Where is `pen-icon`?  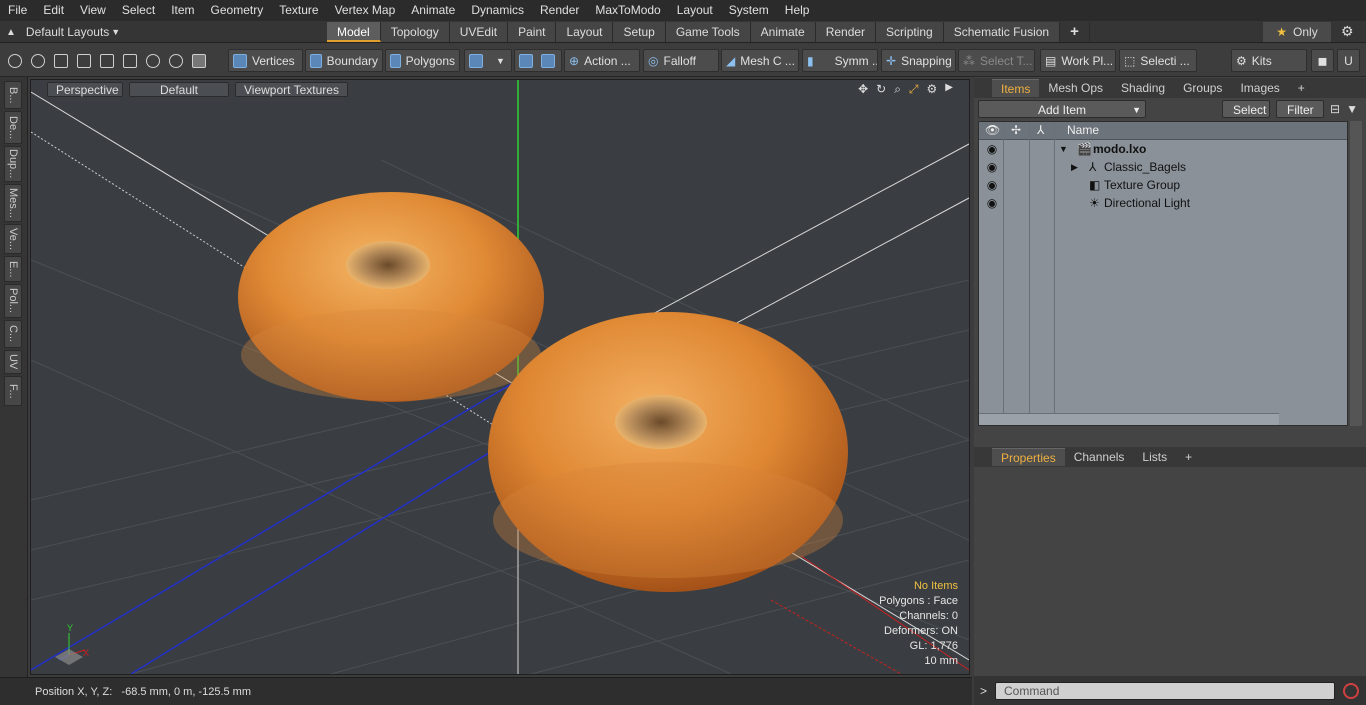
pen-icon is located at coordinates (61, 60).